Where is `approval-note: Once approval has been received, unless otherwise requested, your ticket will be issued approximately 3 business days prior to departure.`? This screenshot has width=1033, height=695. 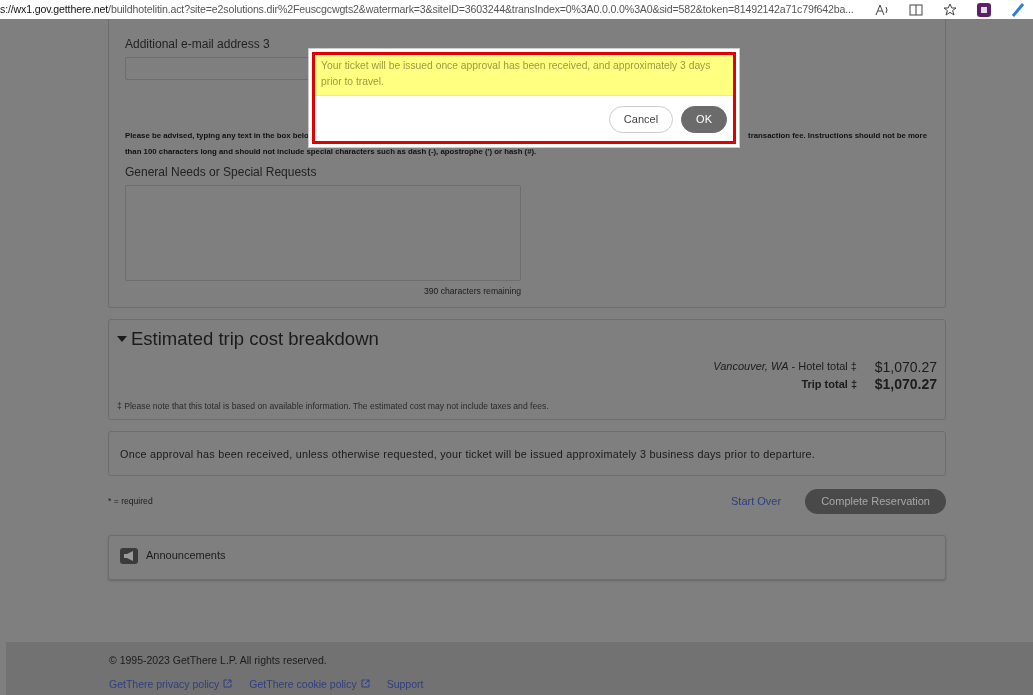 approval-note: Once approval has been received, unless otherwise requested, your ticket will be issued approximately 3 business days prior to departure. is located at coordinates (468, 454).